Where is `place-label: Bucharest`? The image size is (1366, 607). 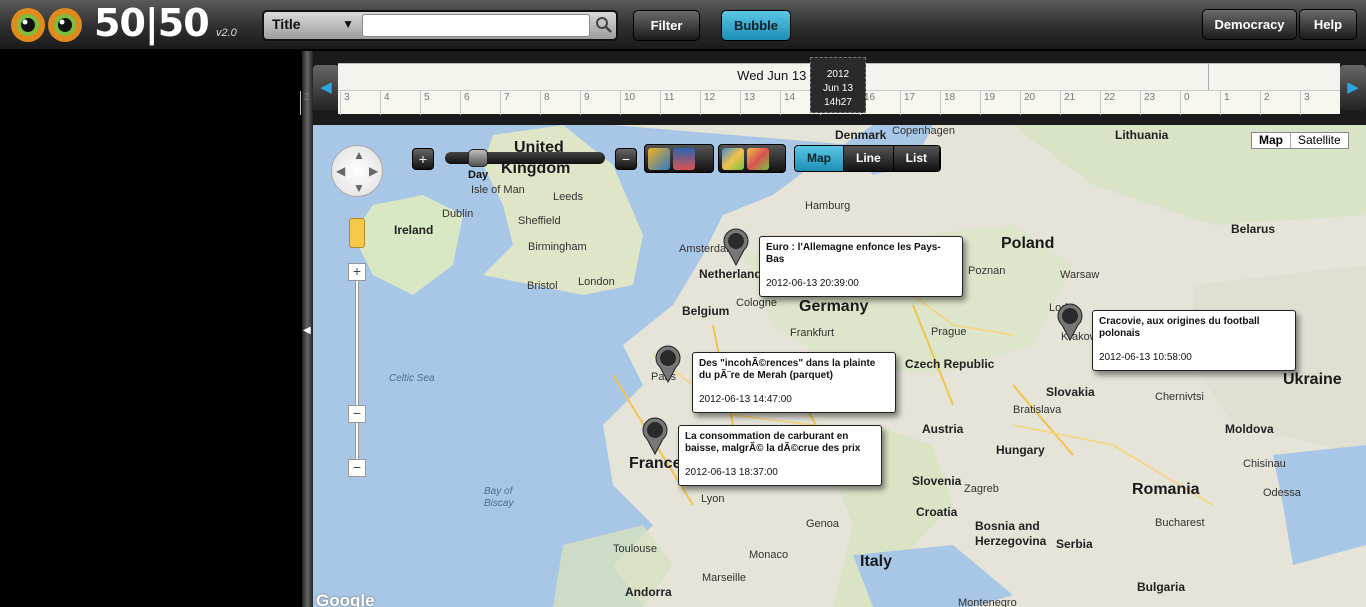
place-label: Bucharest is located at coordinates (1180, 523).